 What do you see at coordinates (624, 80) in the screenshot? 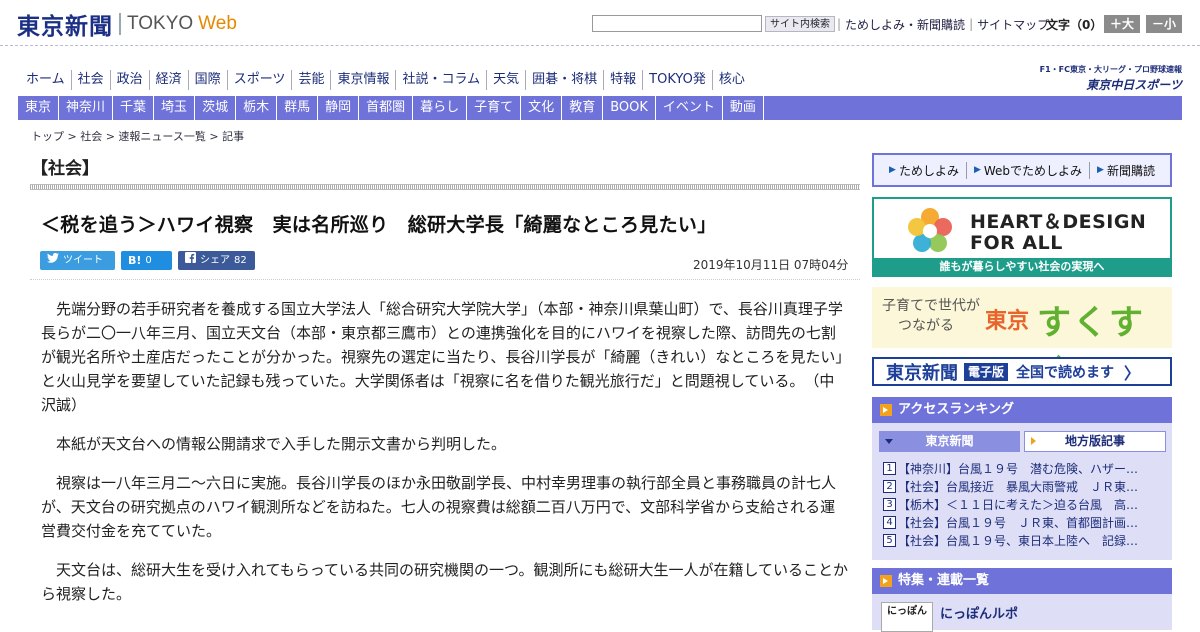
I see `nav-item-tokuho: 特報` at bounding box center [624, 80].